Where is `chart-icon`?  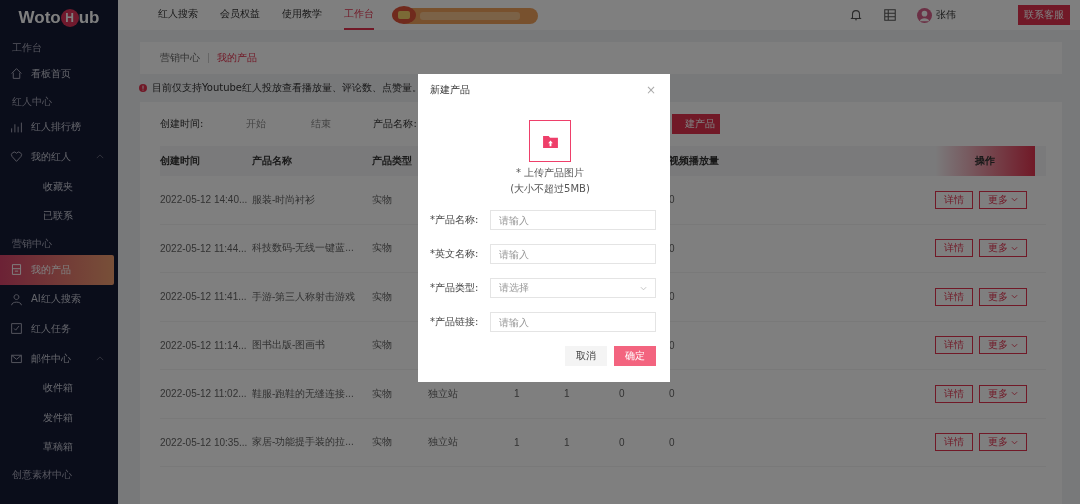
chart-icon is located at coordinates (16, 127).